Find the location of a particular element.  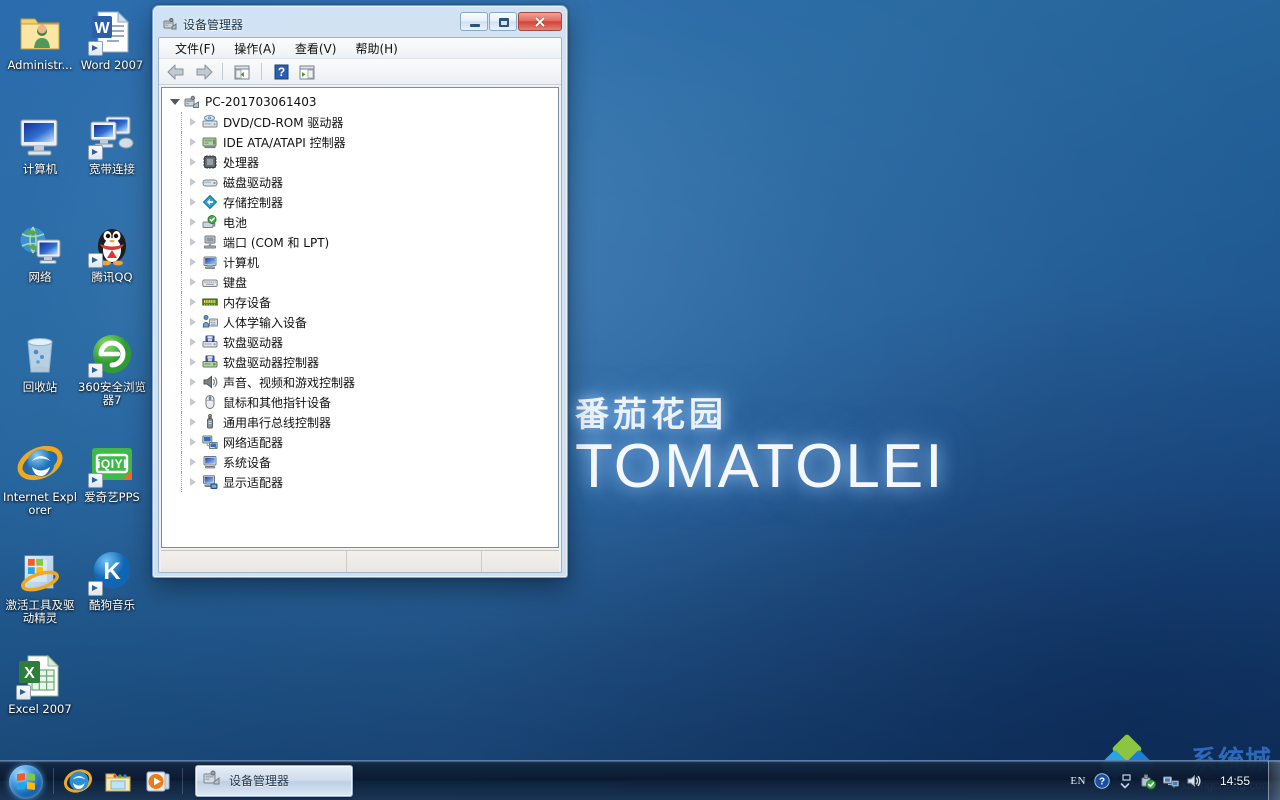

language-indicator: EN is located at coordinates (1078, 781).